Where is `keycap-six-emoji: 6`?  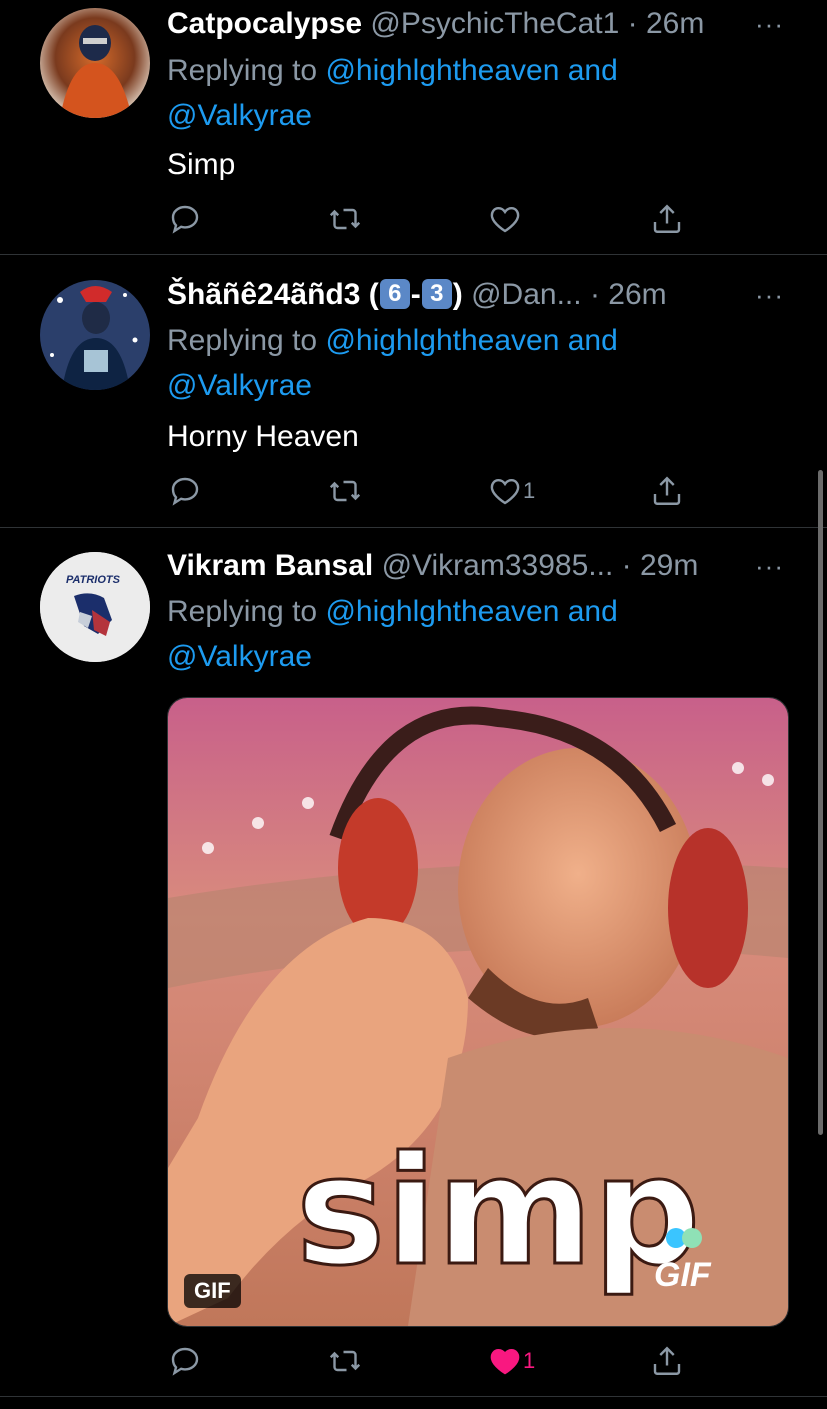 keycap-six-emoji: 6 is located at coordinates (394, 294).